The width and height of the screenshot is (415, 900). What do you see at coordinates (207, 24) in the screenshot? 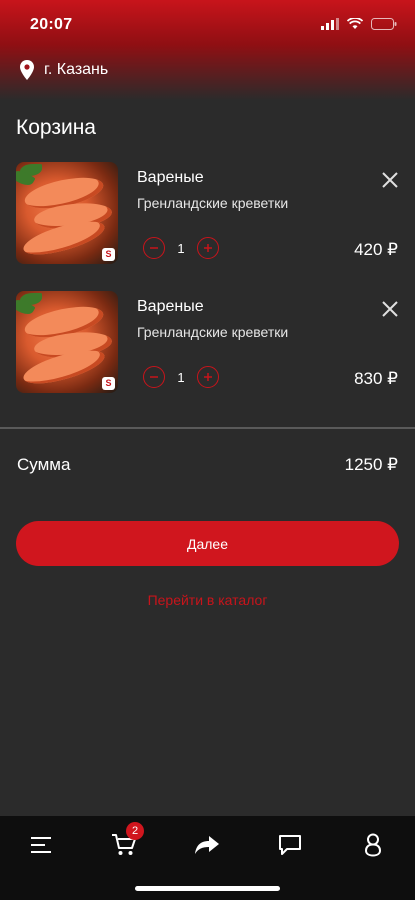
I see `status-bar: 20:07` at bounding box center [207, 24].